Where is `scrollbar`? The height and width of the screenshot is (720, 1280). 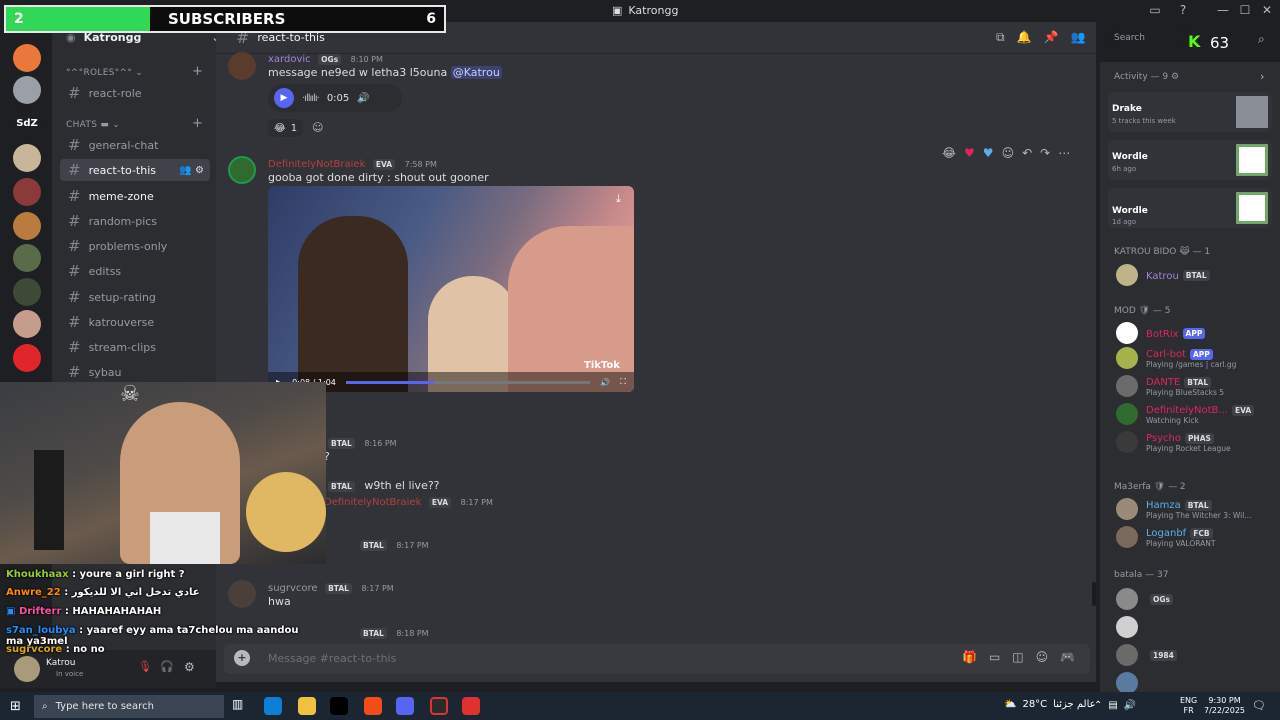
scrollbar is located at coordinates (1094, 594).